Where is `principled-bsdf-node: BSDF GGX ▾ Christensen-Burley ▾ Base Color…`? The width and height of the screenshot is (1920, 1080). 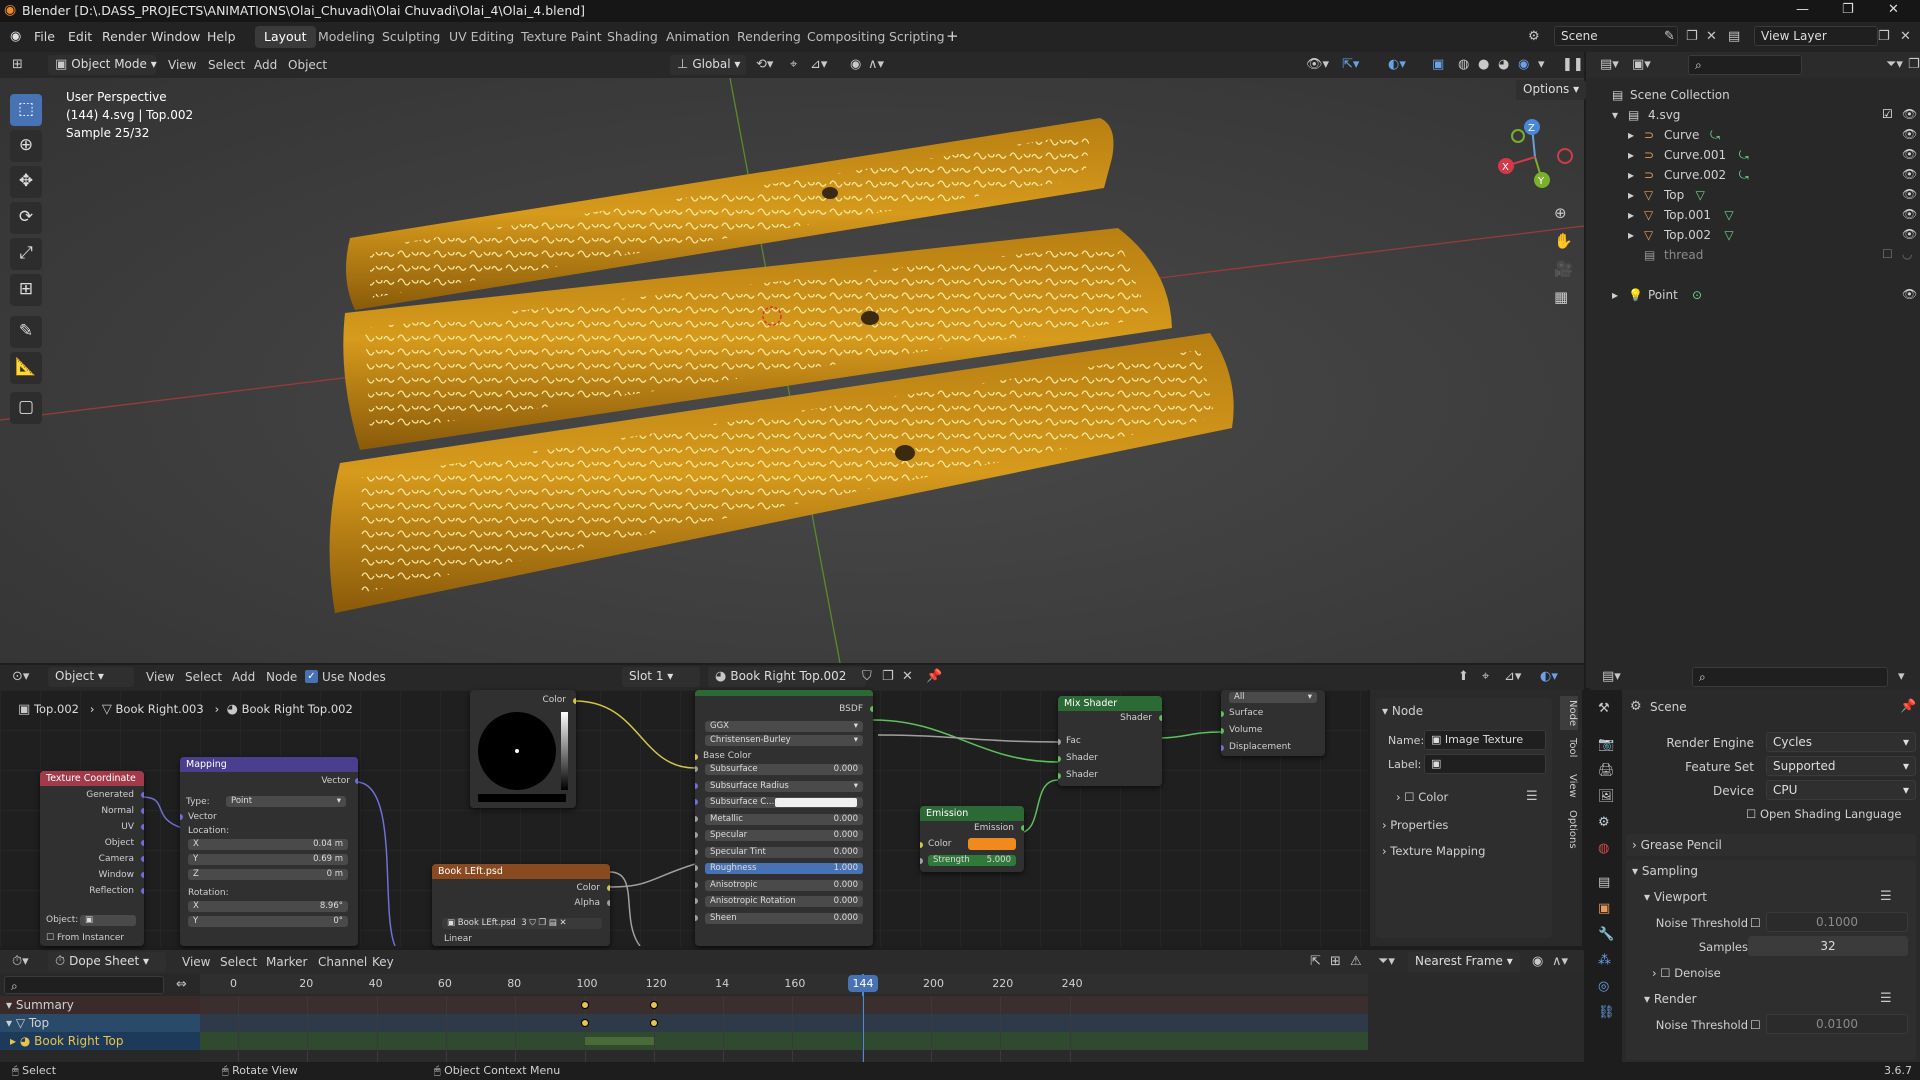 principled-bsdf-node: BSDF GGX ▾ Christensen-Burley ▾ Base Color… is located at coordinates (784, 818).